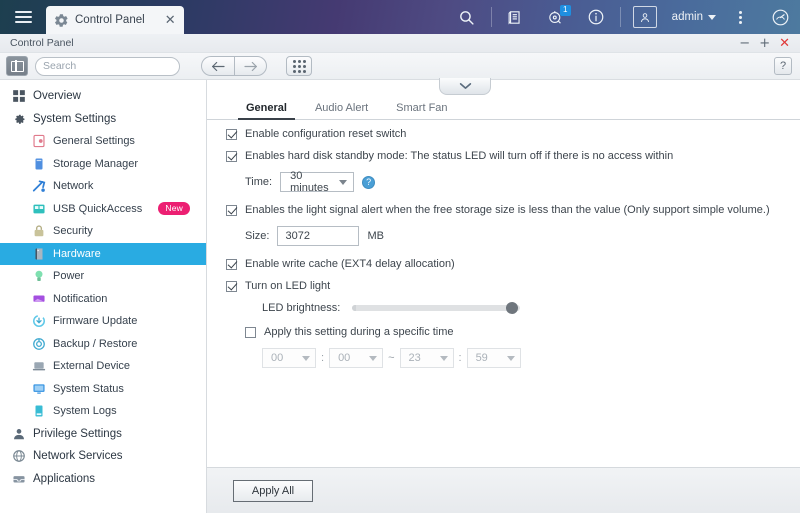  I want to click on size-input, so click(318, 236).